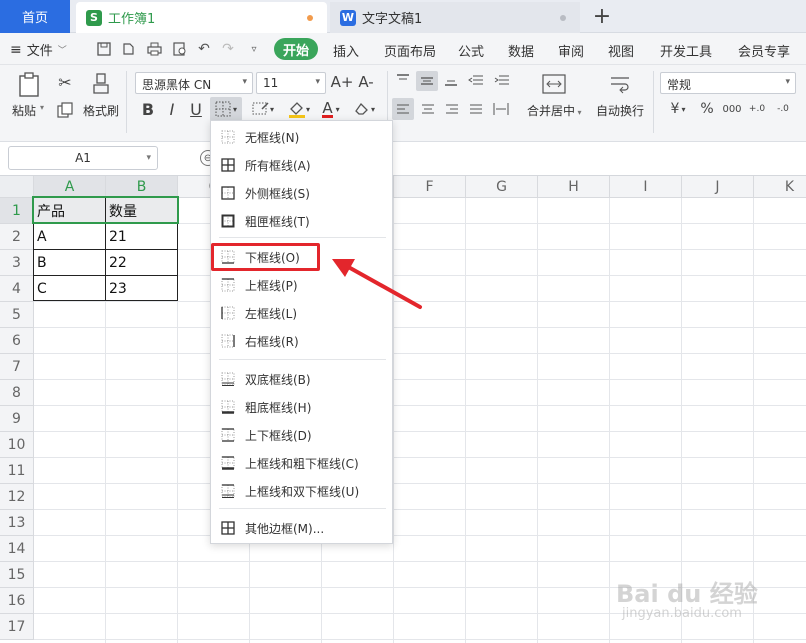 Image resolution: width=806 pixels, height=643 pixels. Describe the element at coordinates (571, 50) in the screenshot. I see `tab-review: 审阅` at that location.